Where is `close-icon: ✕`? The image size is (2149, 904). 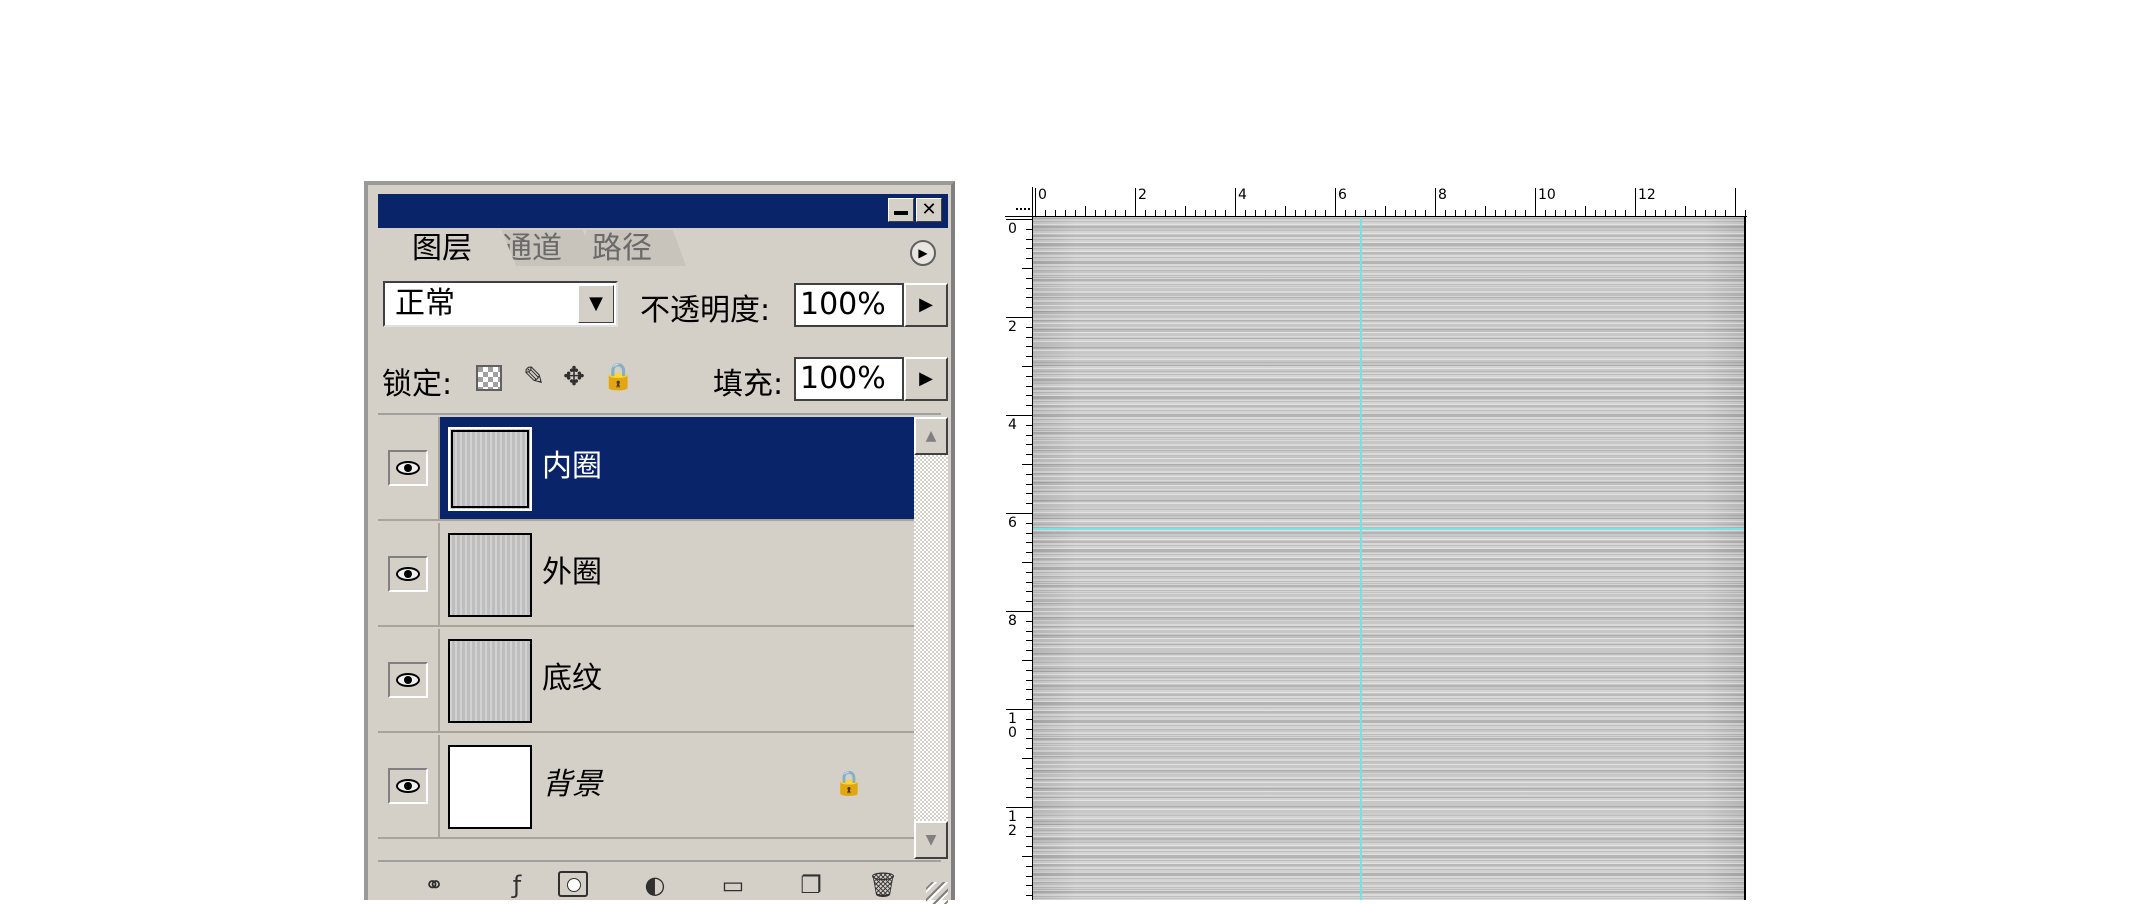 close-icon: ✕ is located at coordinates (929, 209).